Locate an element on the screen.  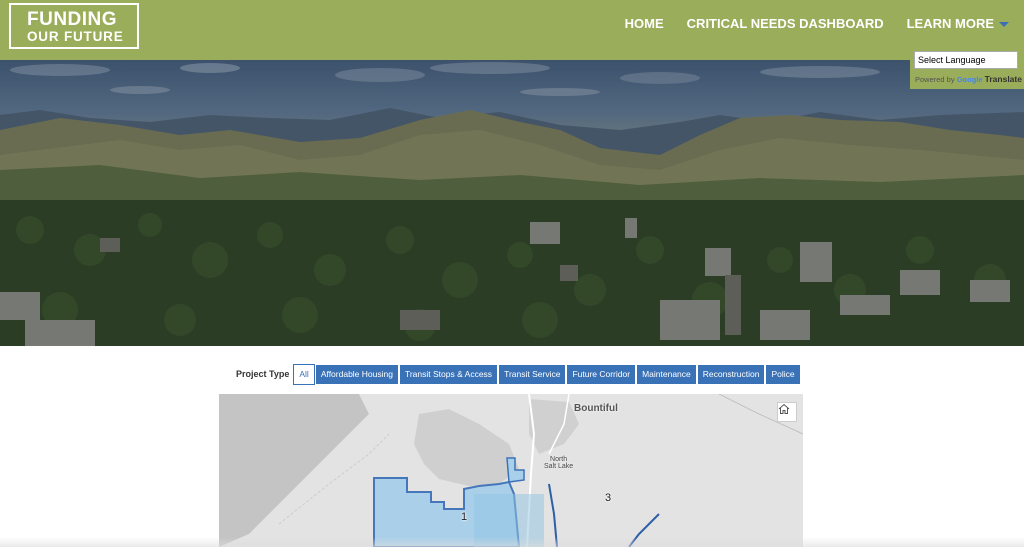
map-label-north-salt-lake: North Salt Lake is located at coordinates (558, 463).